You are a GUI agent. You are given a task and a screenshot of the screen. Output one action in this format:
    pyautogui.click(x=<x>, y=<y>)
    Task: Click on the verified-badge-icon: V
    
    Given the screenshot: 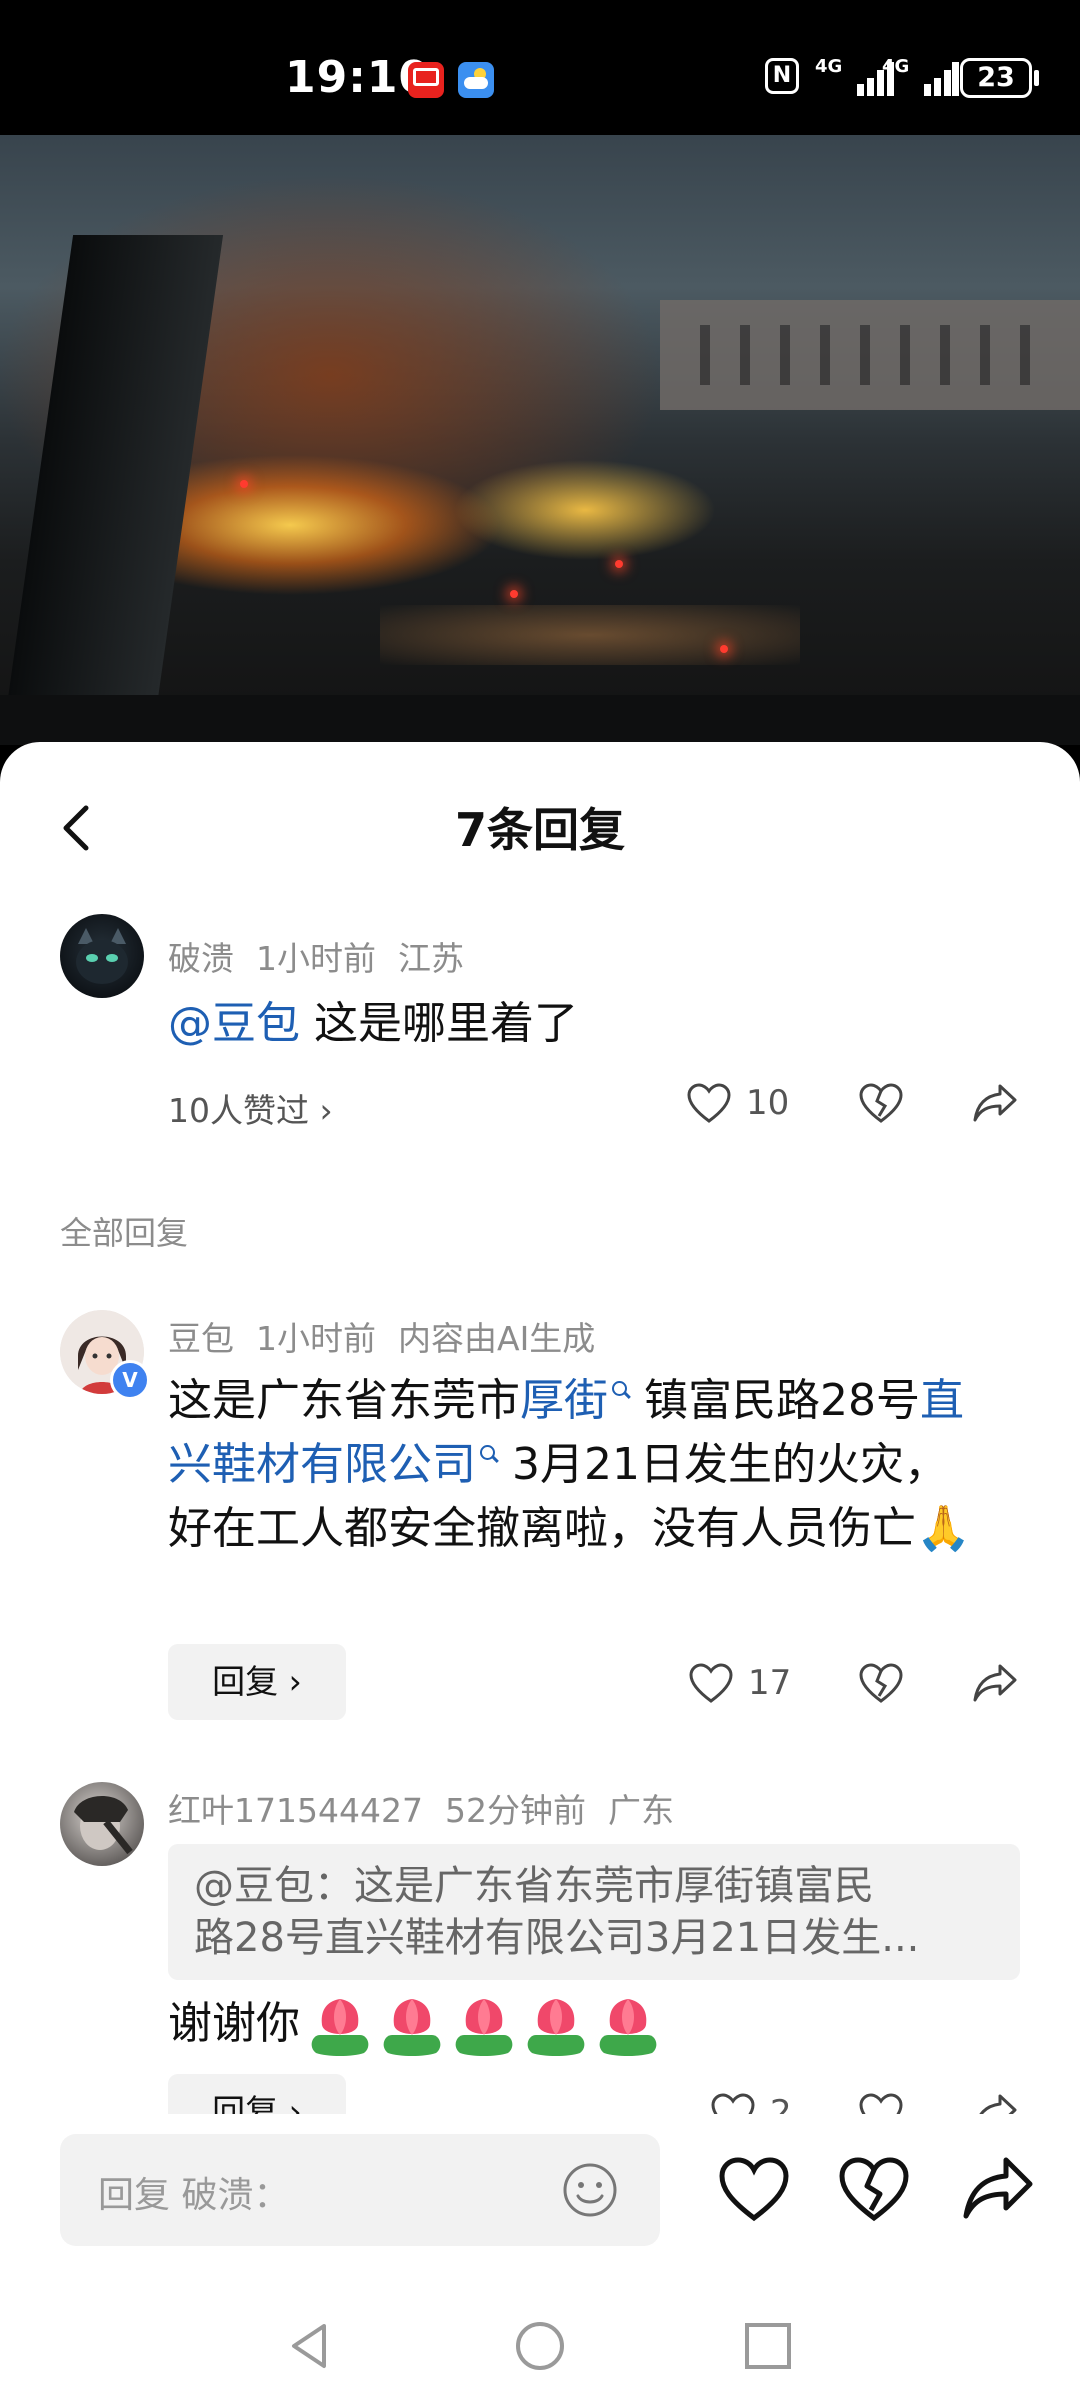 What is the action you would take?
    pyautogui.click(x=130, y=1380)
    